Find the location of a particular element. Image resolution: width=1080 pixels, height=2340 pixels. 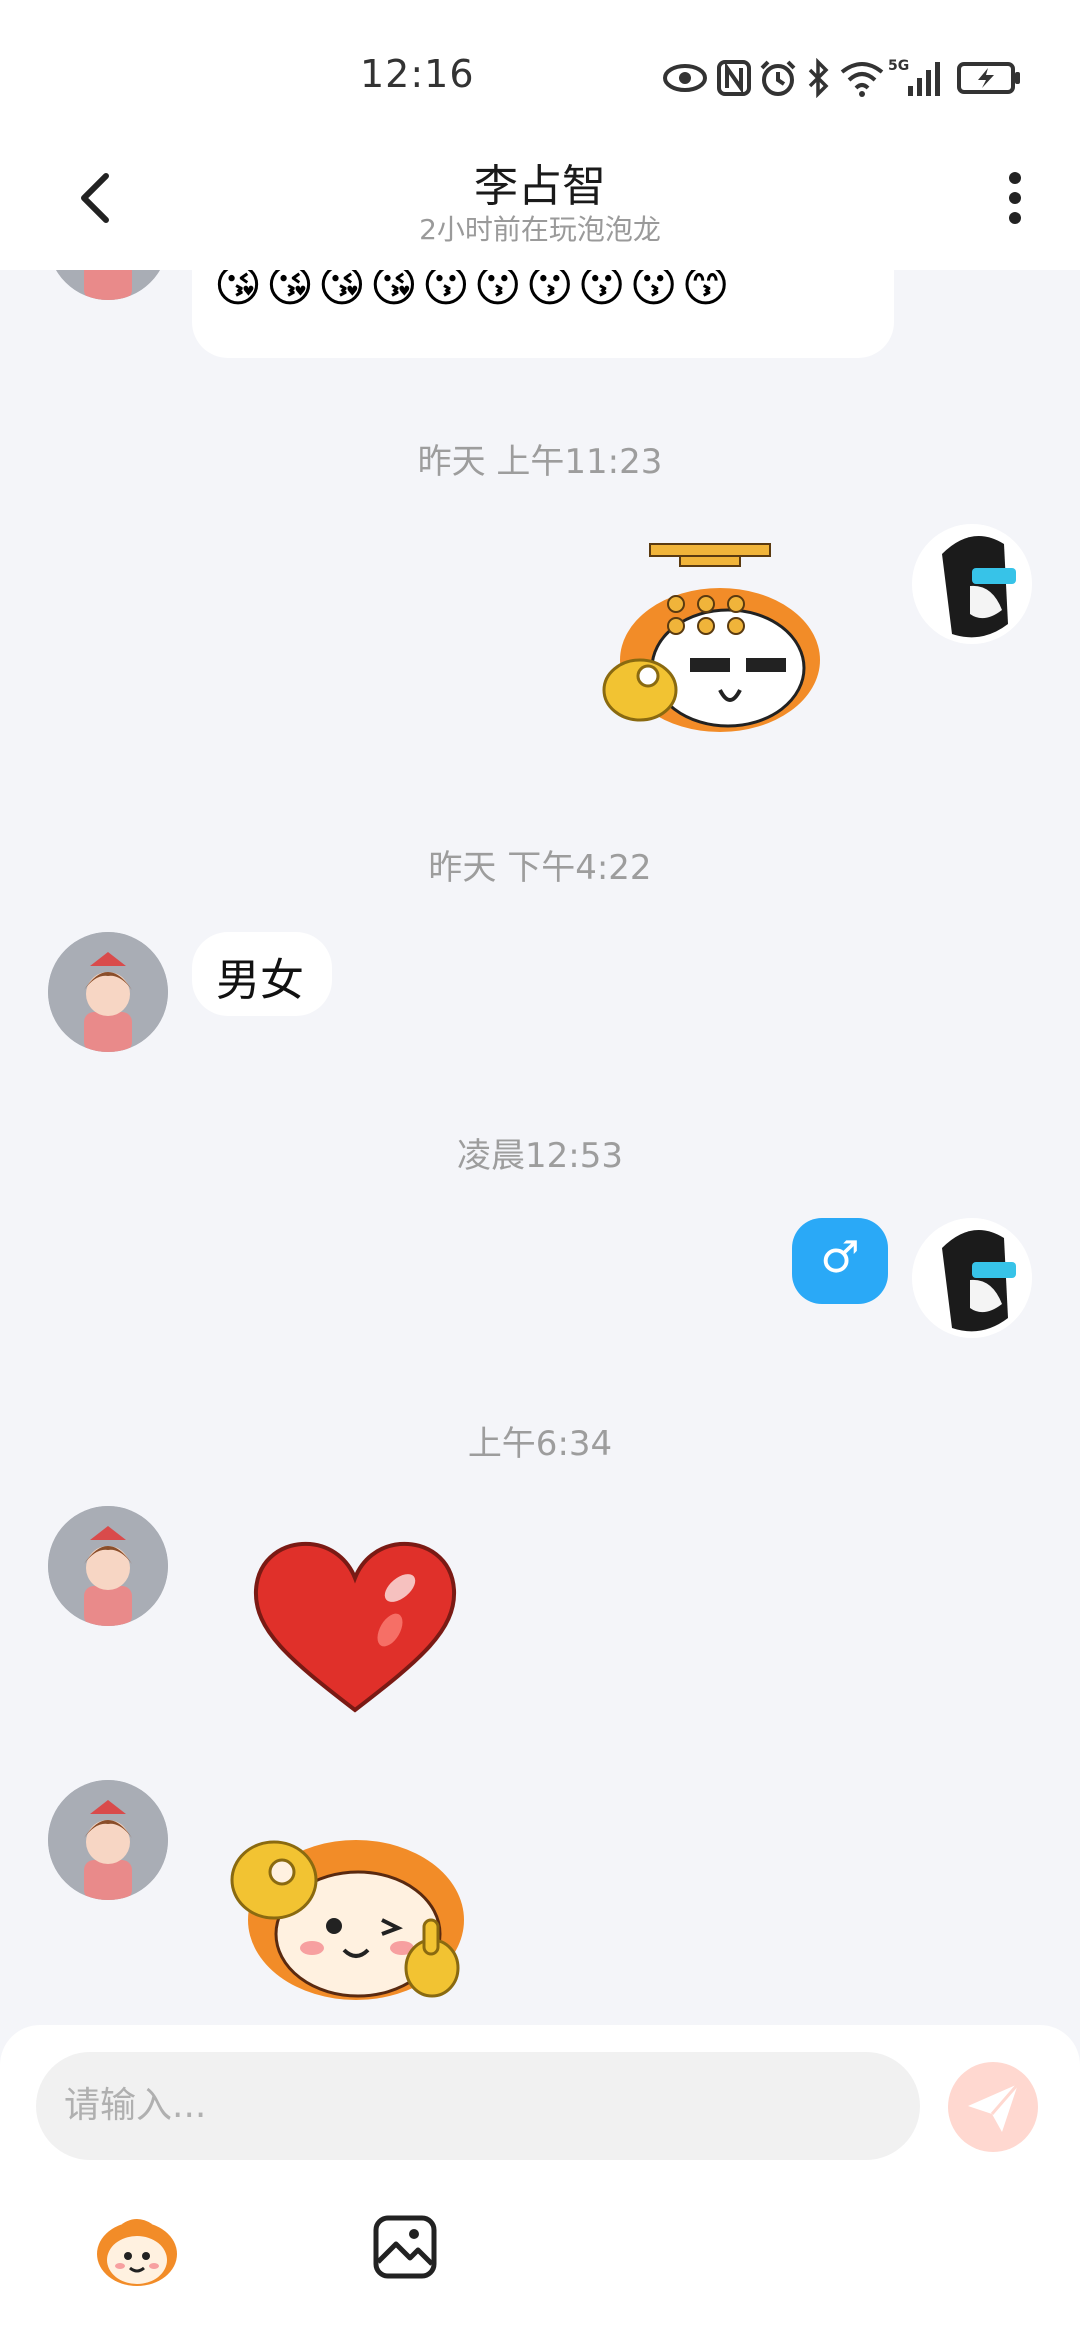

bluetooth-icon is located at coordinates (818, 78).